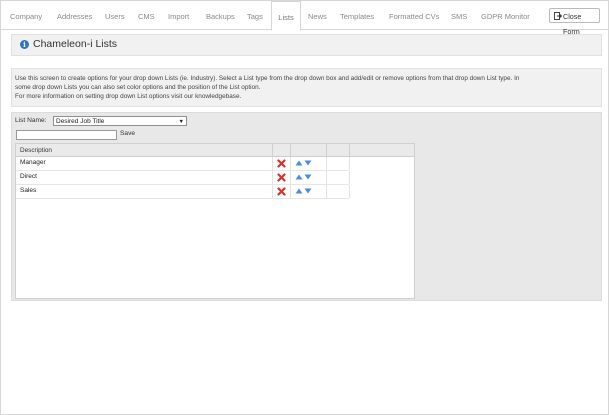 The width and height of the screenshot is (609, 415). I want to click on info-icon: i, so click(24, 44).